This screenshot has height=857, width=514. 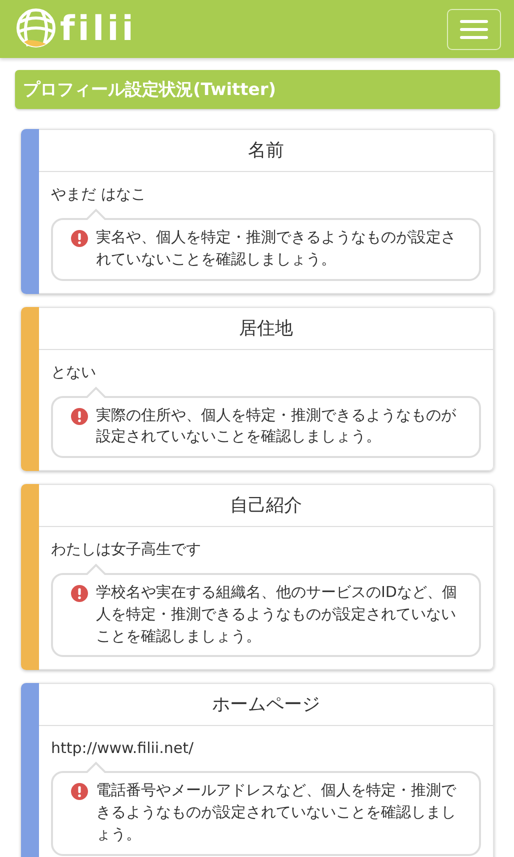 I want to click on field-label: 名前, so click(x=266, y=151).